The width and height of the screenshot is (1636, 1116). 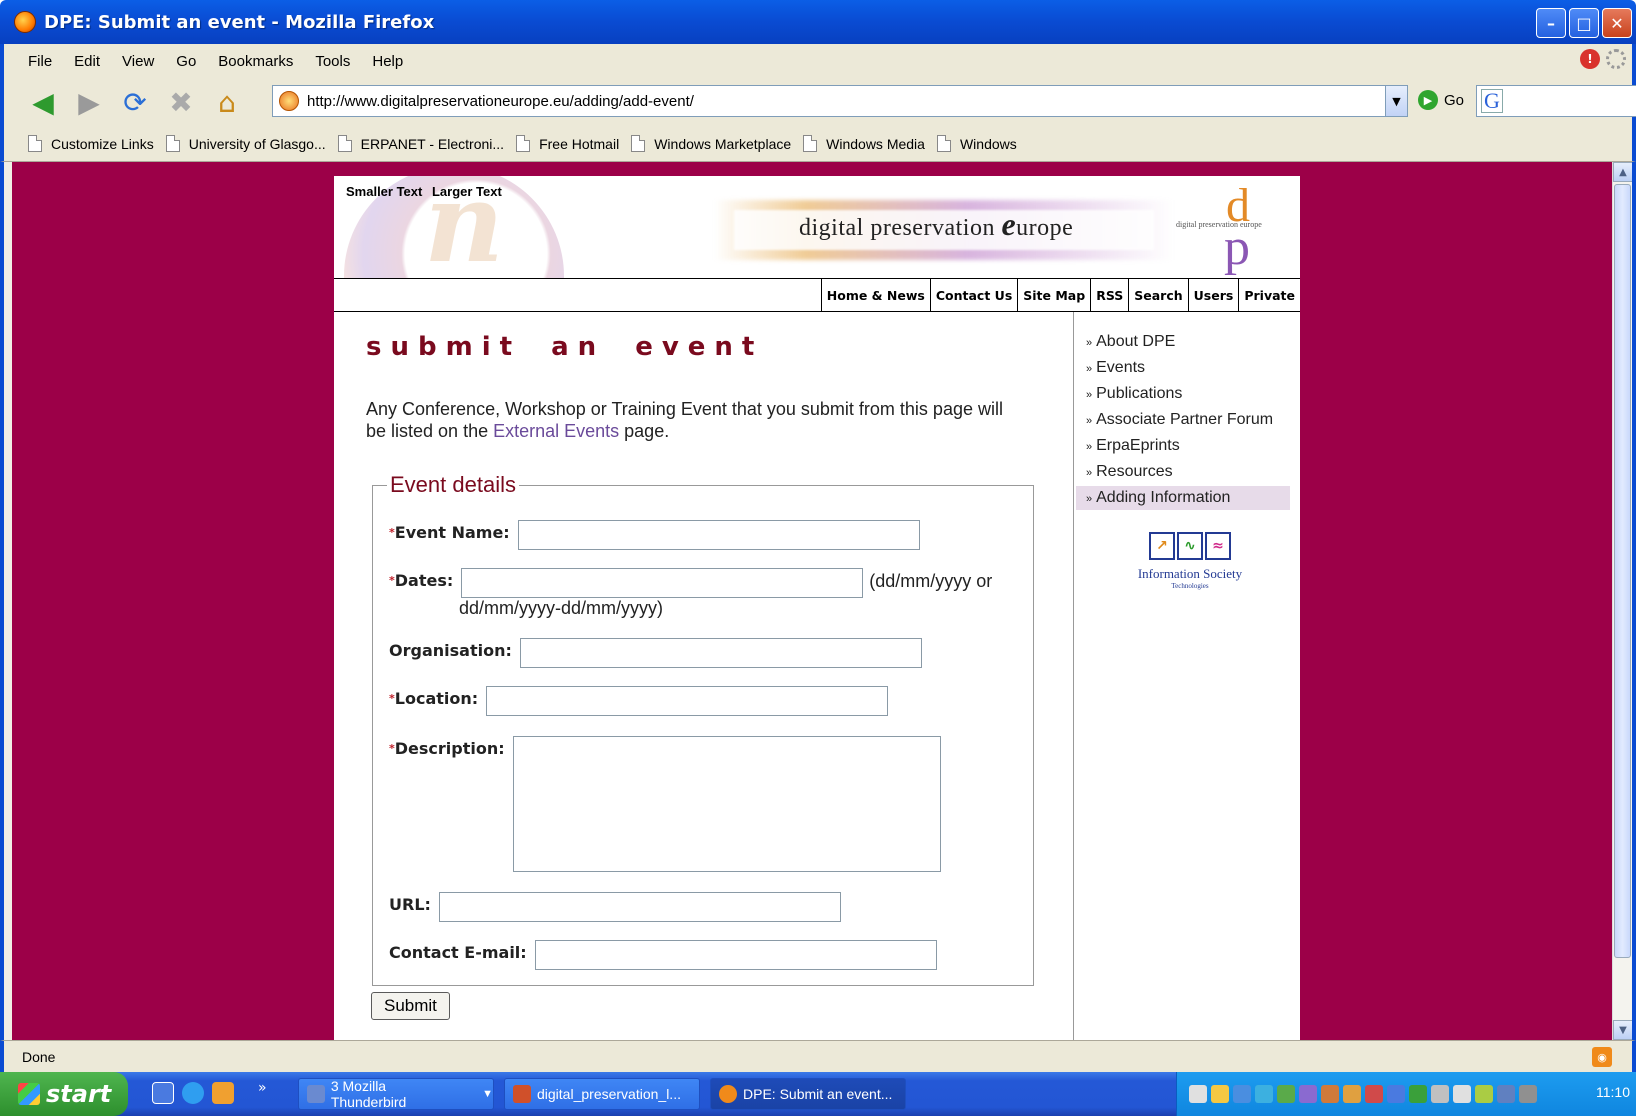 I want to click on nav-contact-us: Contact Us, so click(x=973, y=295).